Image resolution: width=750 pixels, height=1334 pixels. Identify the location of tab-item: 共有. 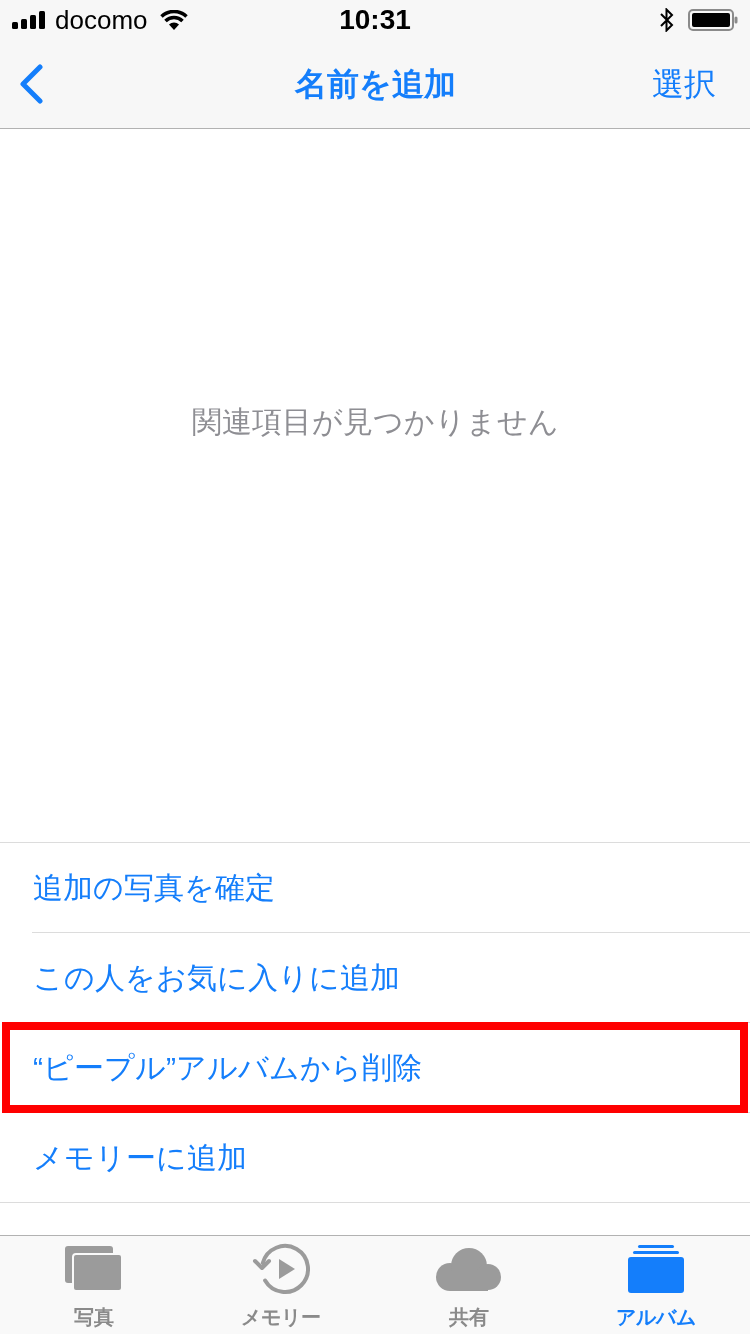
(469, 1285).